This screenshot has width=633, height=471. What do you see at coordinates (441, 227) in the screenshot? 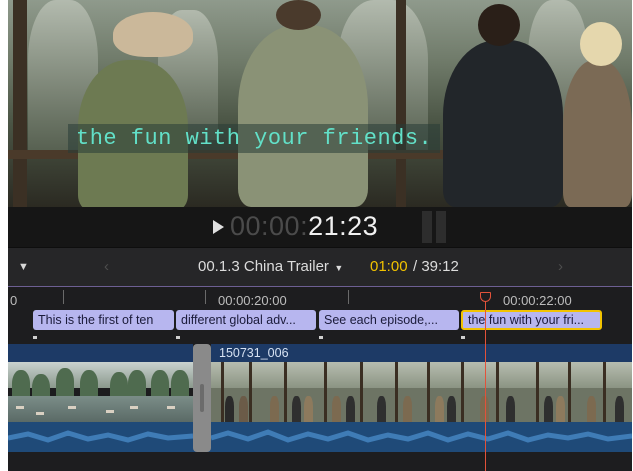
I see `meter-bar-right` at bounding box center [441, 227].